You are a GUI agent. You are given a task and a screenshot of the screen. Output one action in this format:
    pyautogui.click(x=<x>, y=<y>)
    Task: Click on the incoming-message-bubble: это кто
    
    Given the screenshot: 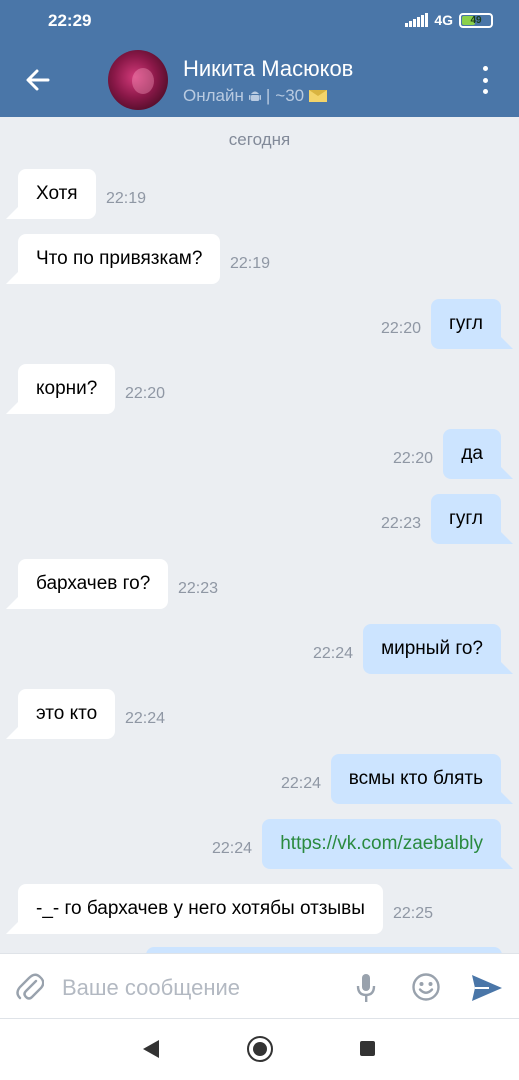 What is the action you would take?
    pyautogui.click(x=60, y=714)
    